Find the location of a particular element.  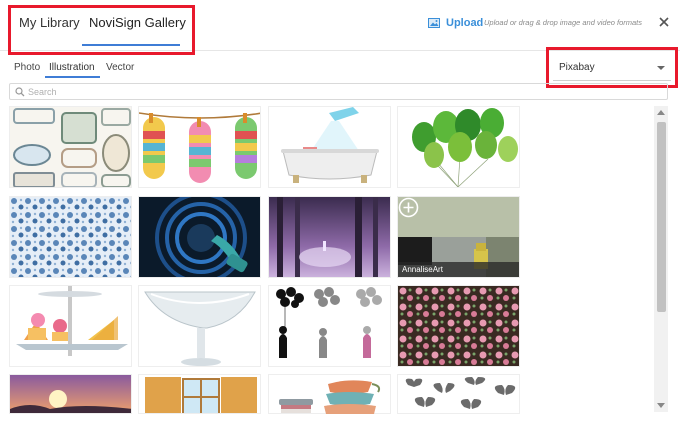

search-input is located at coordinates (338, 91).